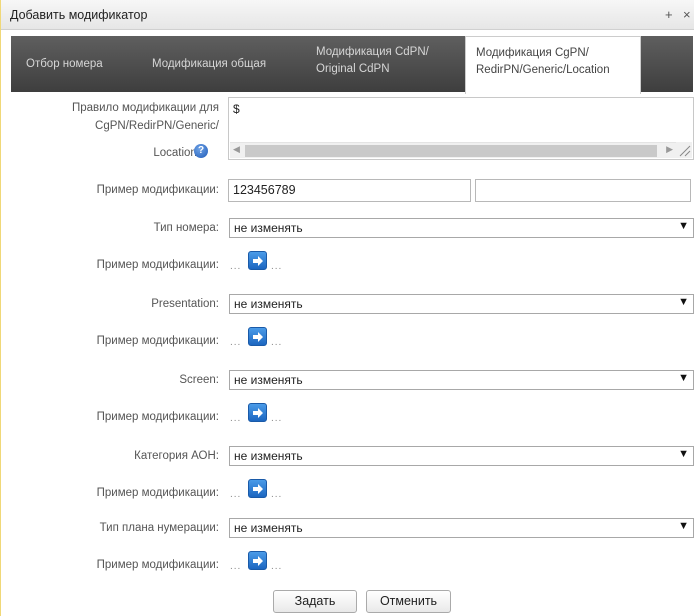  I want to click on maximize-icon: +, so click(669, 14).